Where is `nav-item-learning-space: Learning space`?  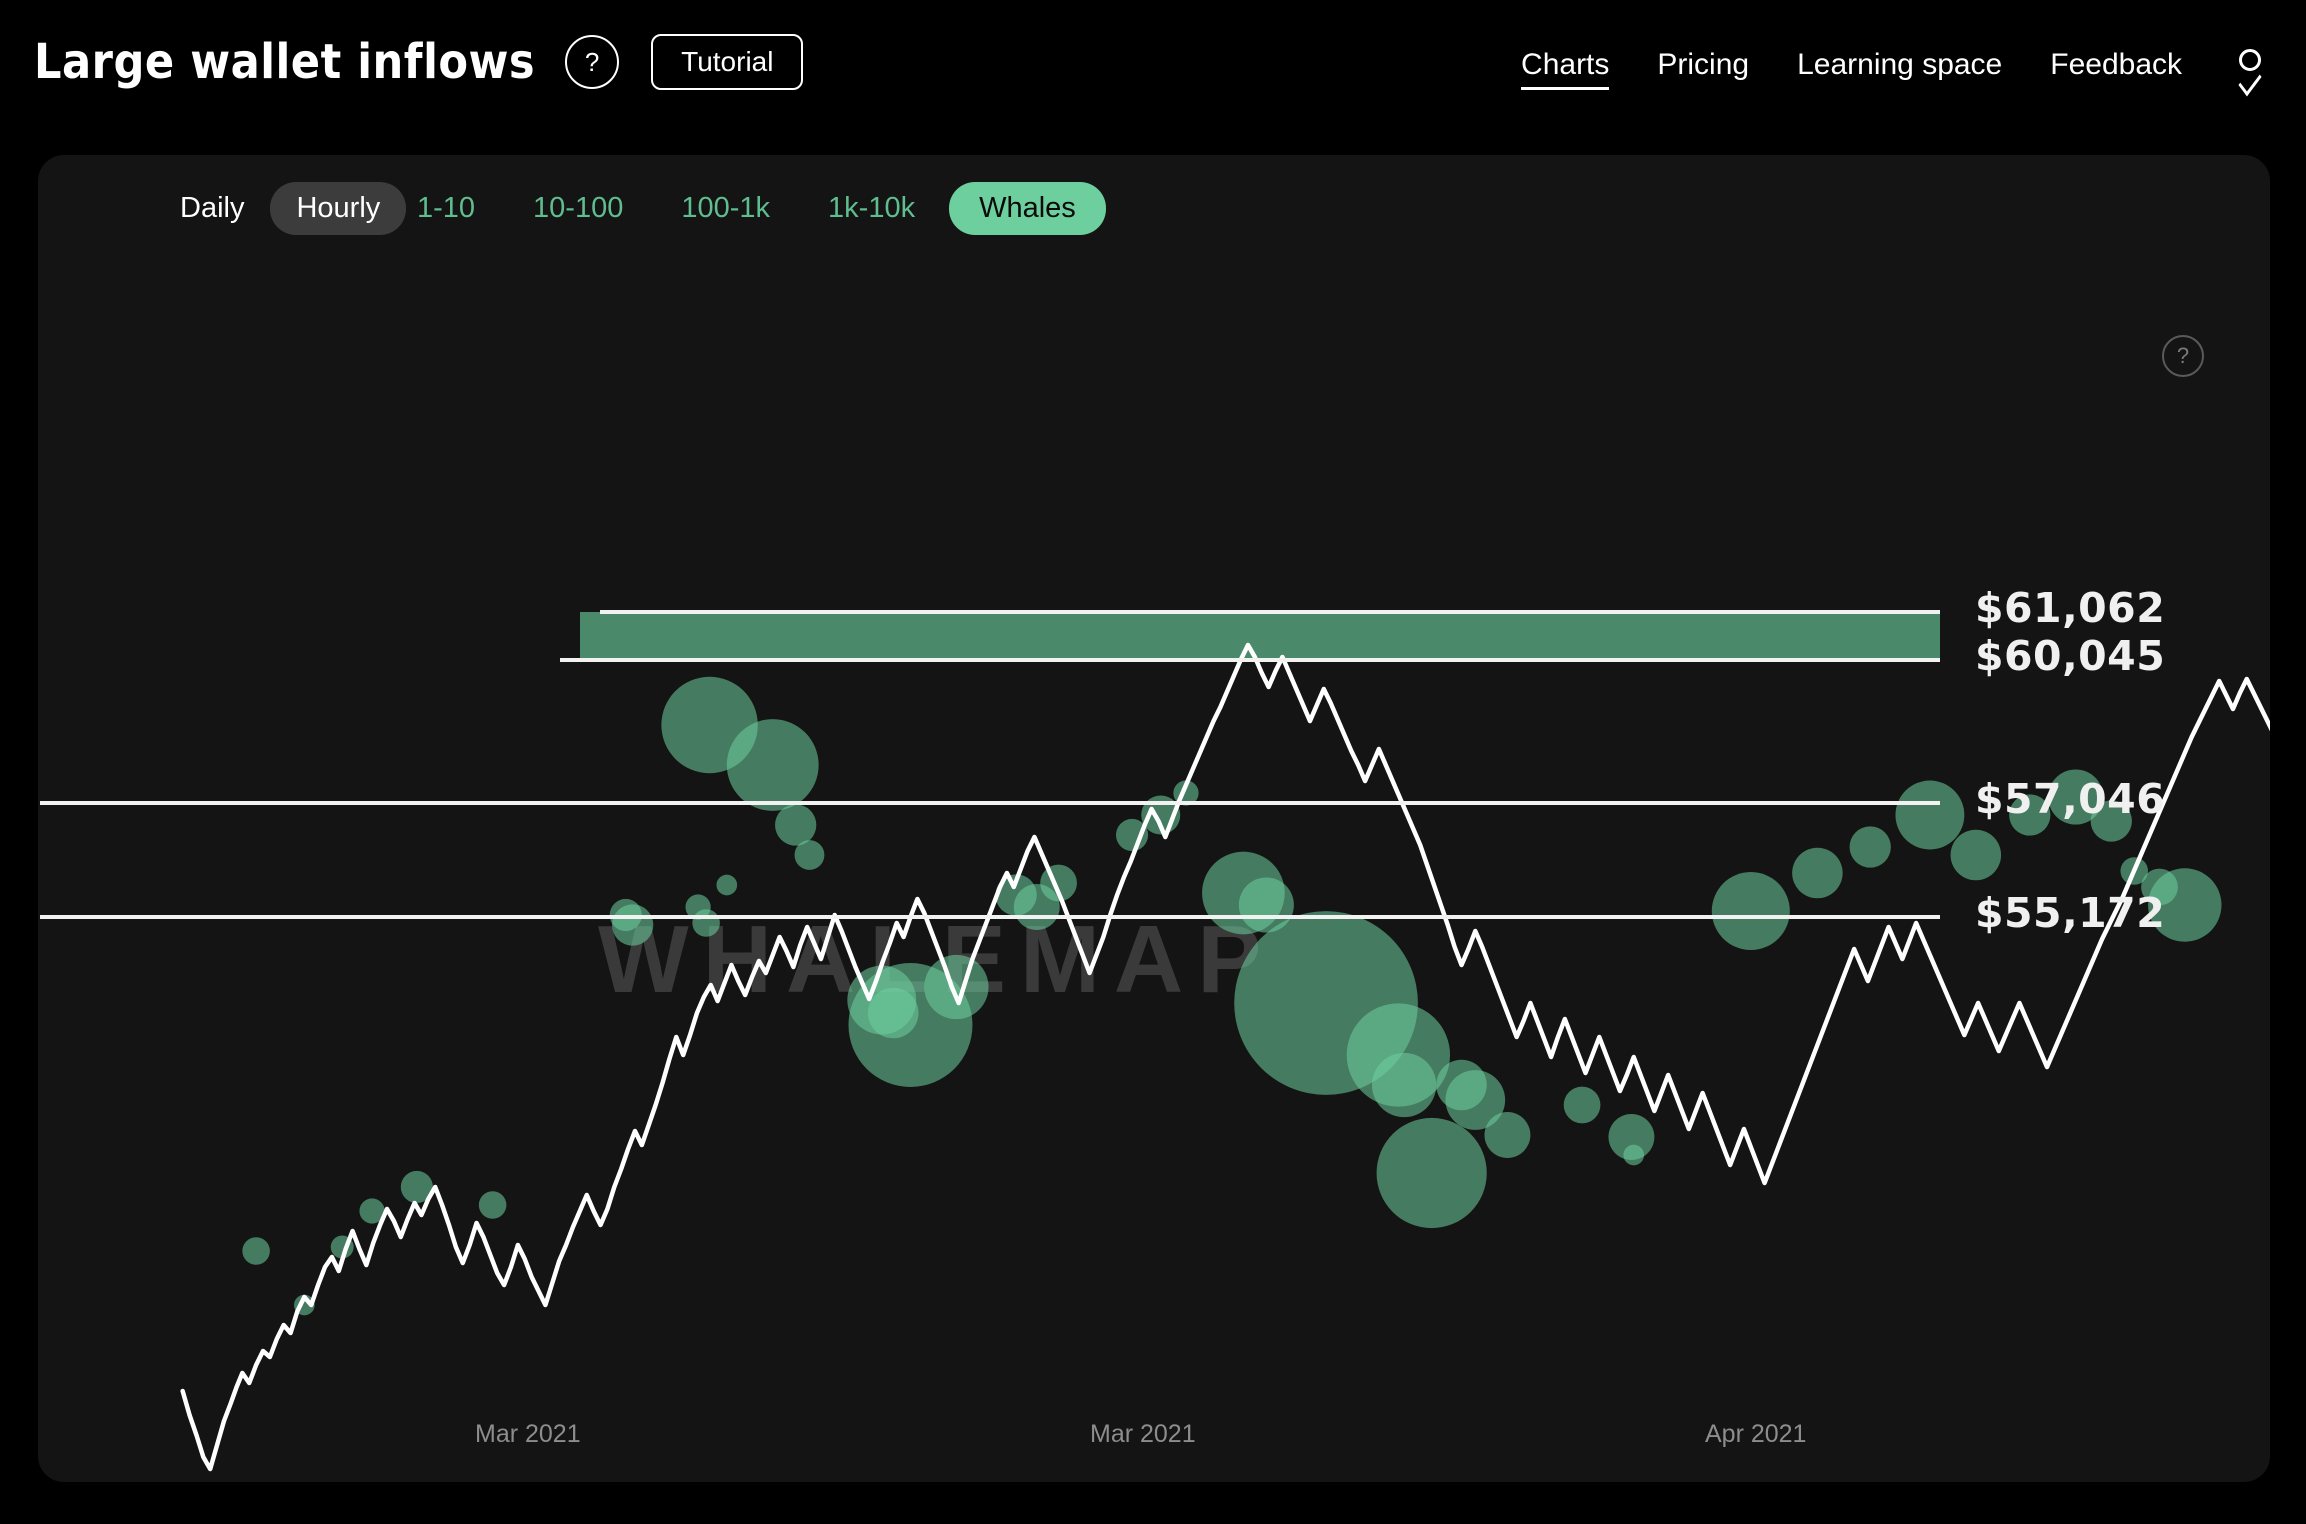 nav-item-learning-space: Learning space is located at coordinates (1899, 68).